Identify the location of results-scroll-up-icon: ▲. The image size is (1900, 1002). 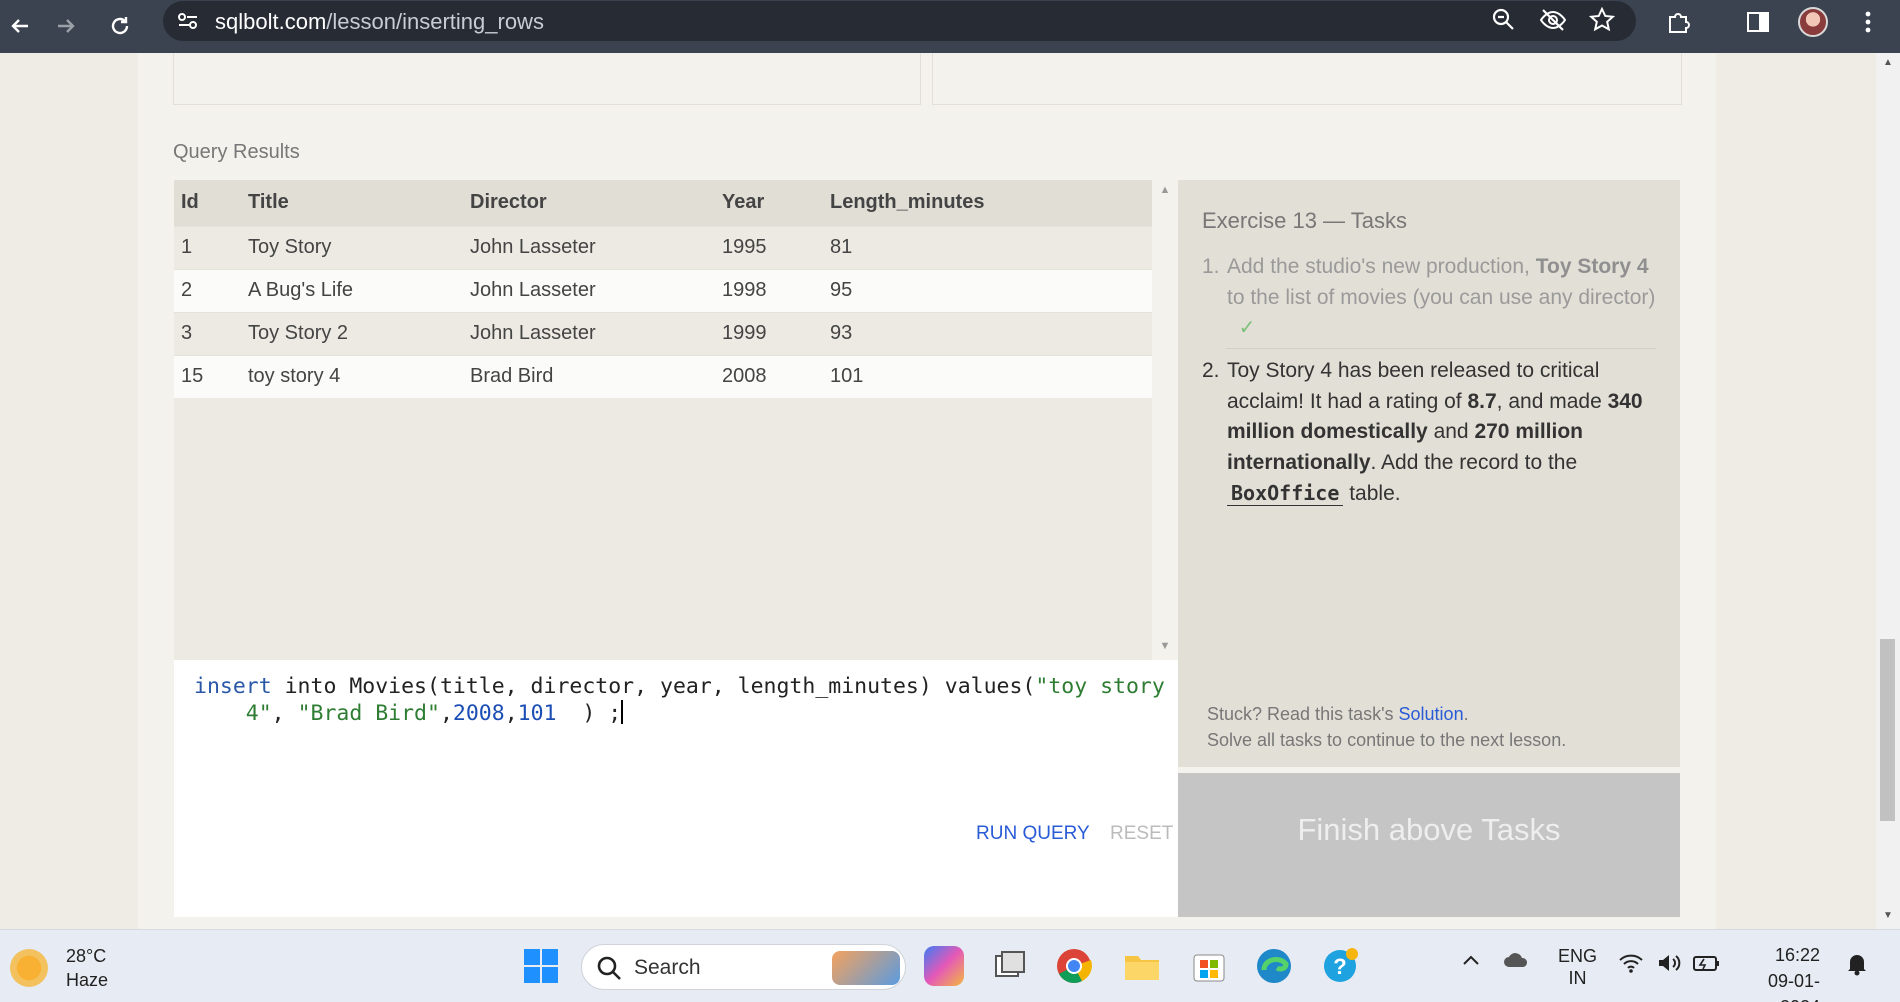
(1165, 191).